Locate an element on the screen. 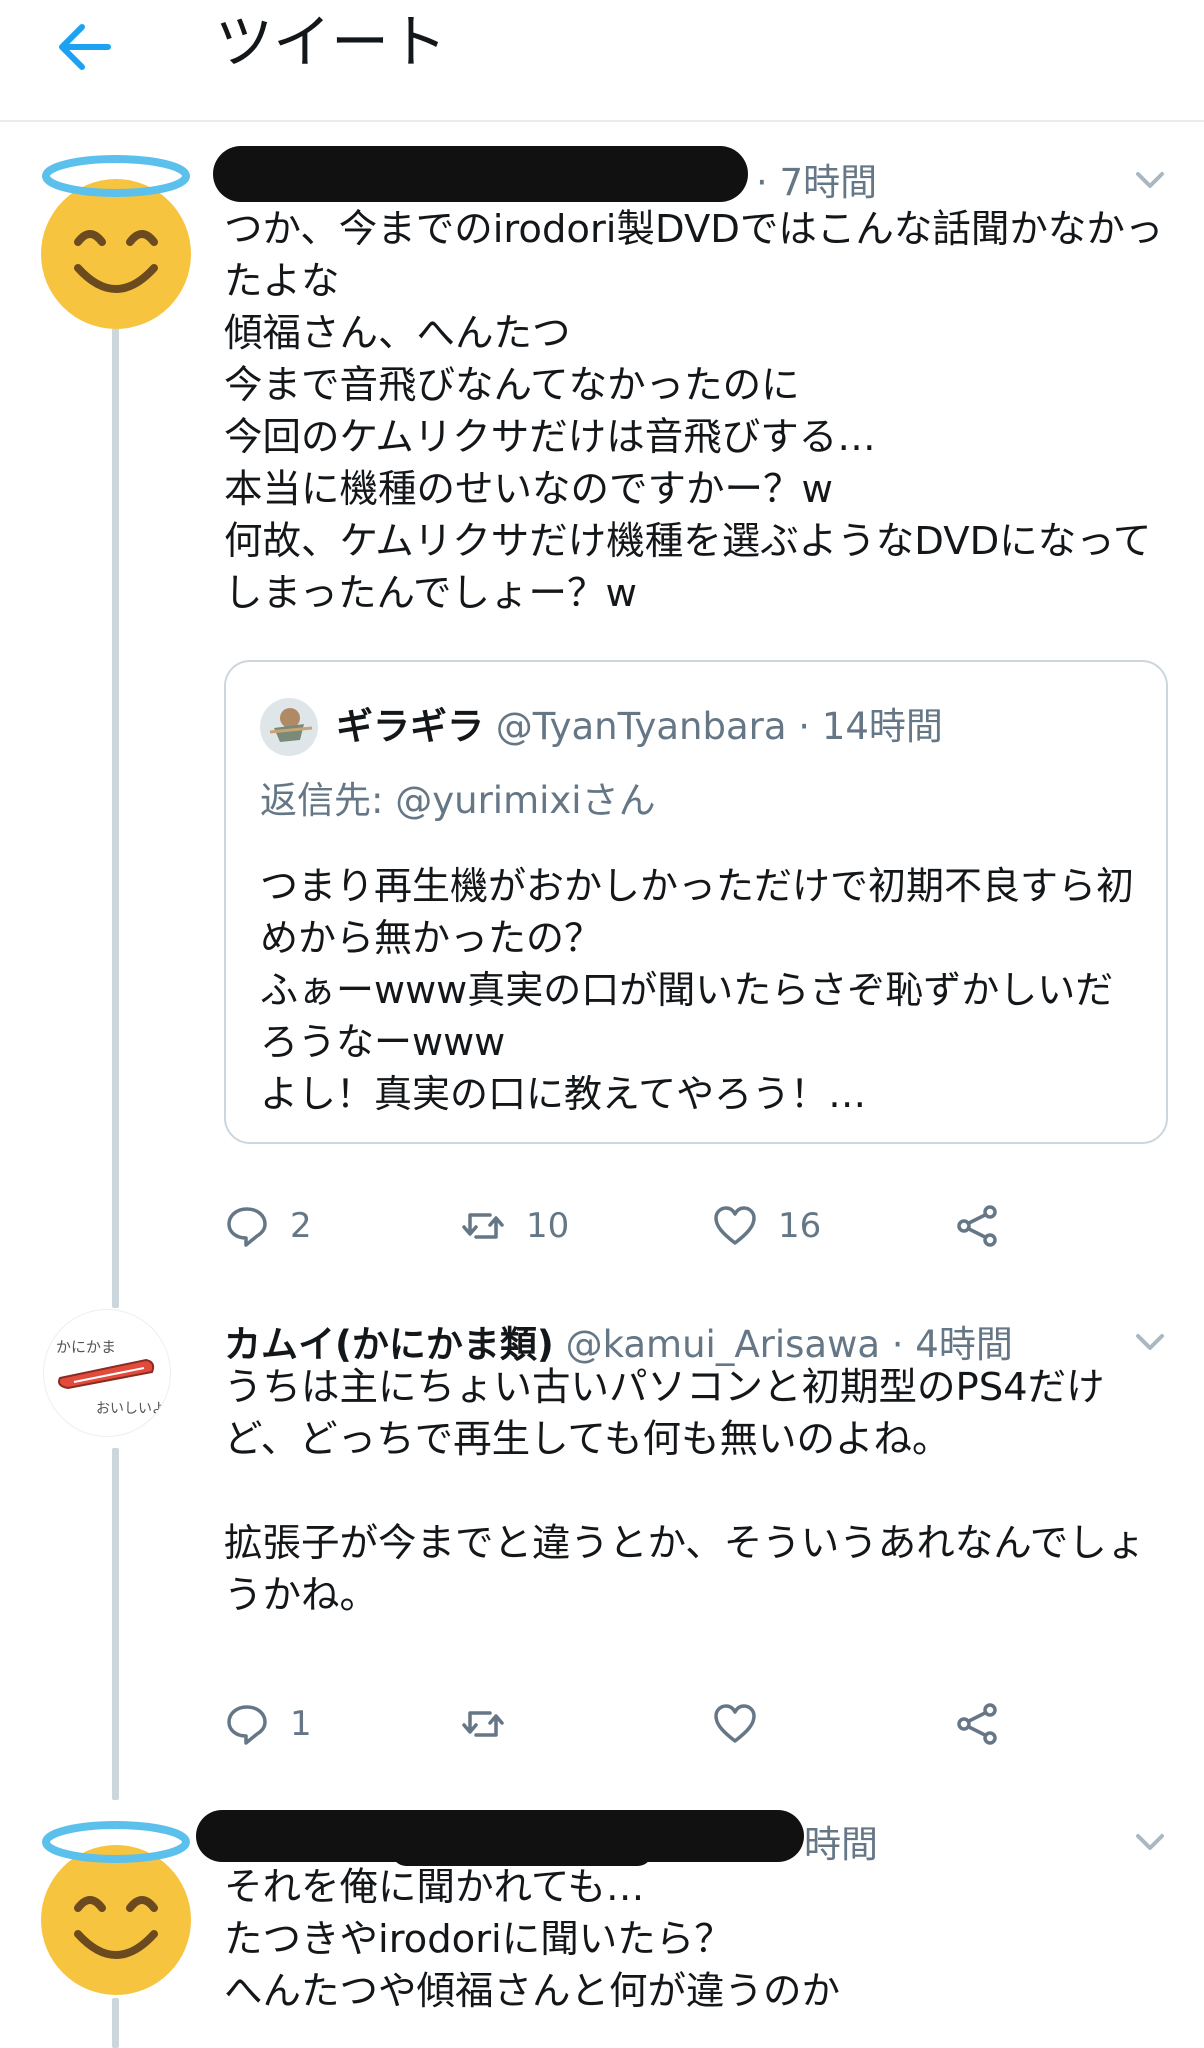  page-title: ツイート is located at coordinates (331, 42).